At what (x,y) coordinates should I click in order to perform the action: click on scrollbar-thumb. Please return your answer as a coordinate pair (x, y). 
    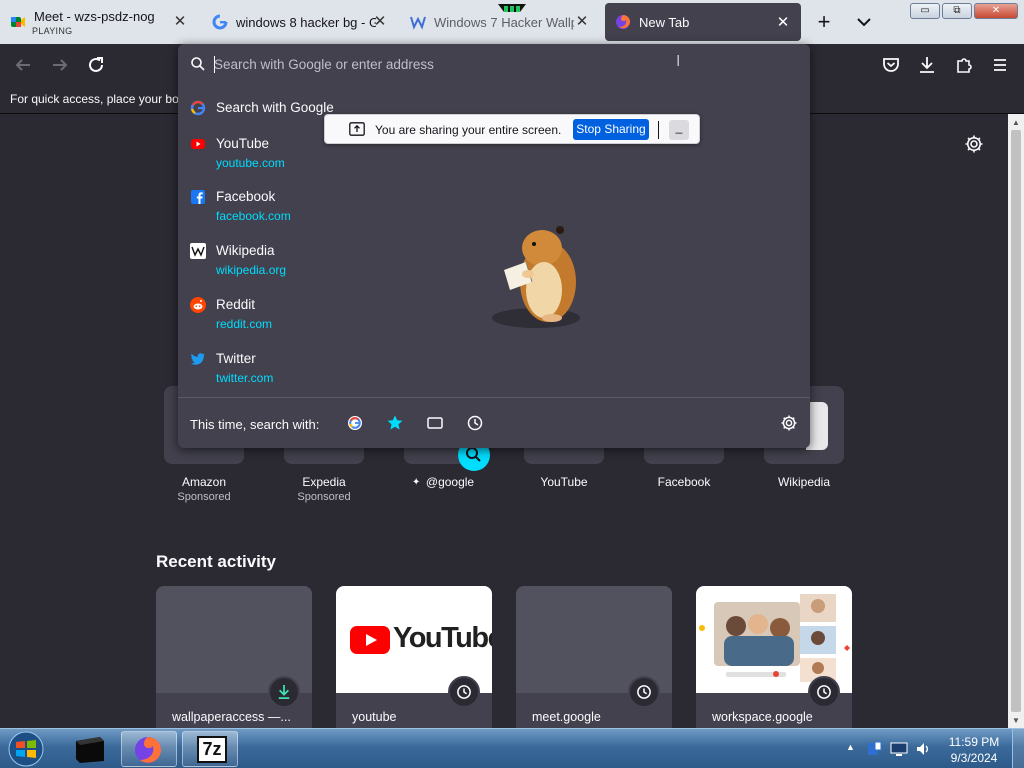
    Looking at the image, I should click on (1016, 421).